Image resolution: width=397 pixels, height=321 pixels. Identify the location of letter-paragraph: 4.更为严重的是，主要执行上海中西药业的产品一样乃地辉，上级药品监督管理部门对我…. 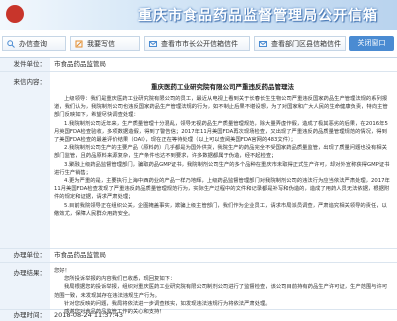
(222, 189).